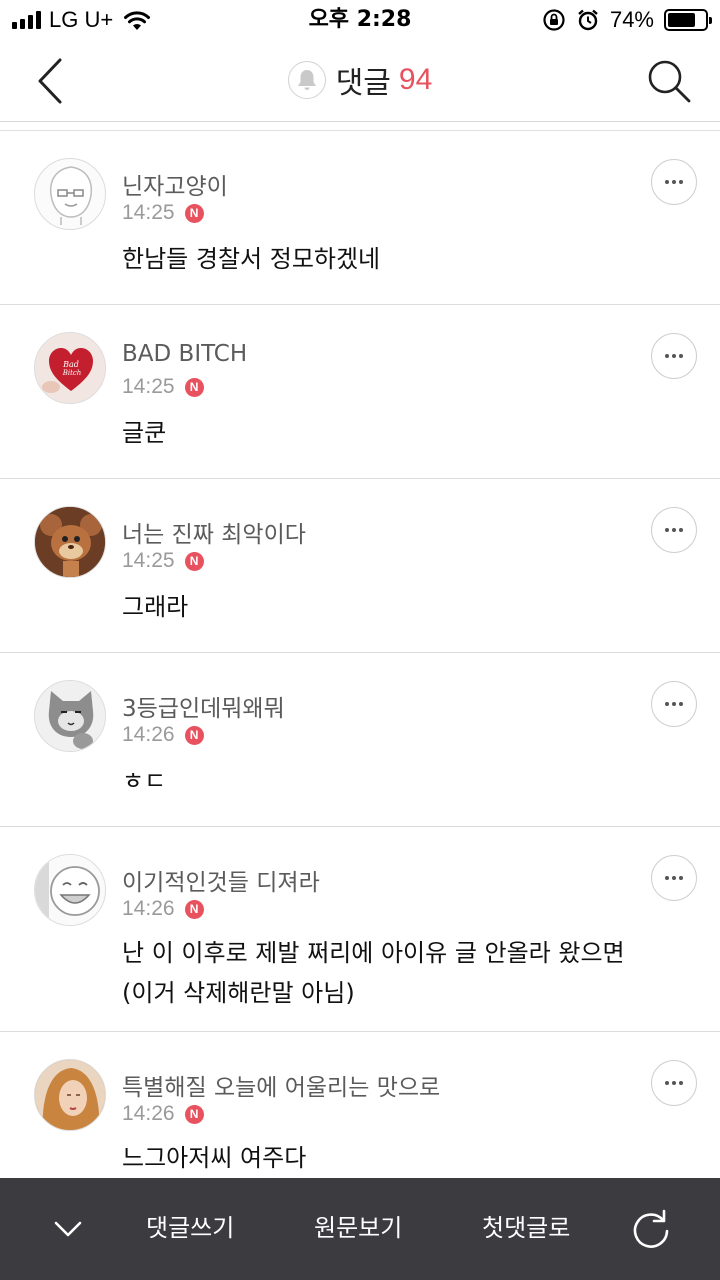  I want to click on search-icon, so click(669, 81).